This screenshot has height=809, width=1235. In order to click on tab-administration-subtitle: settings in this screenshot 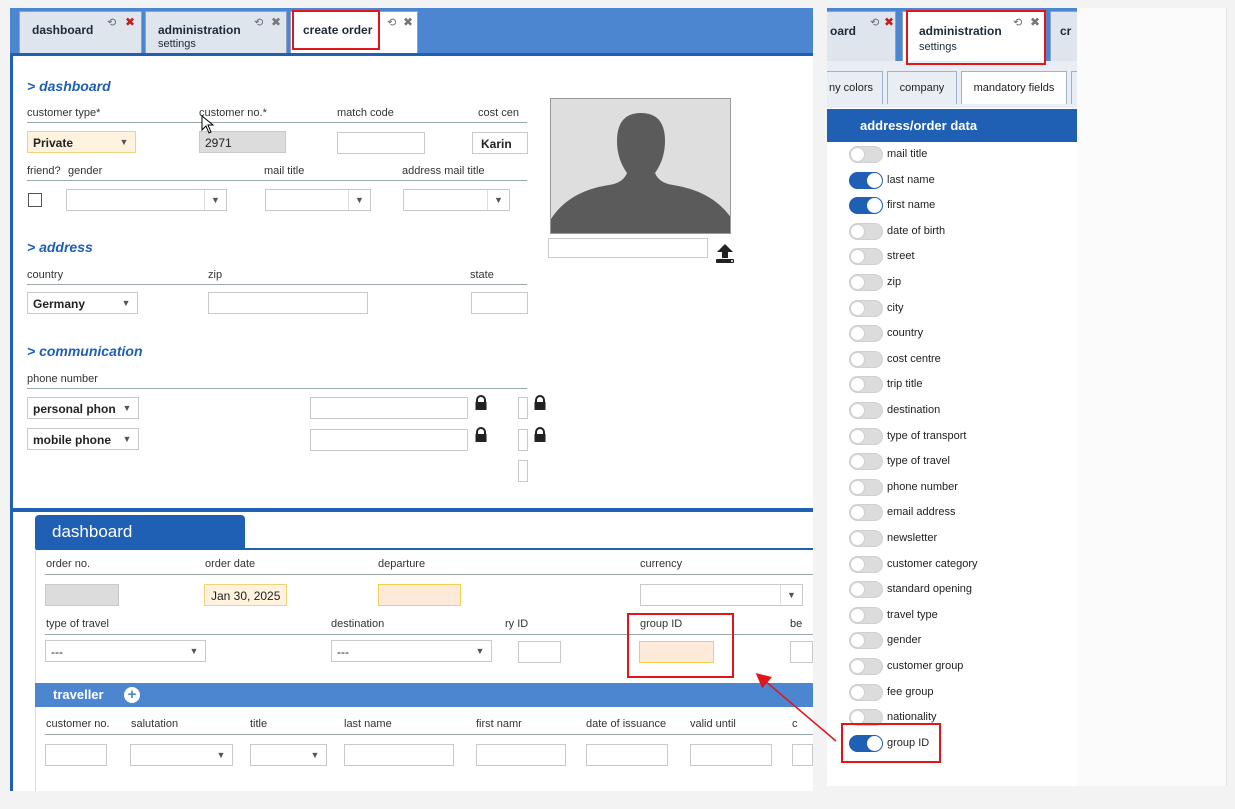, I will do `click(177, 44)`.